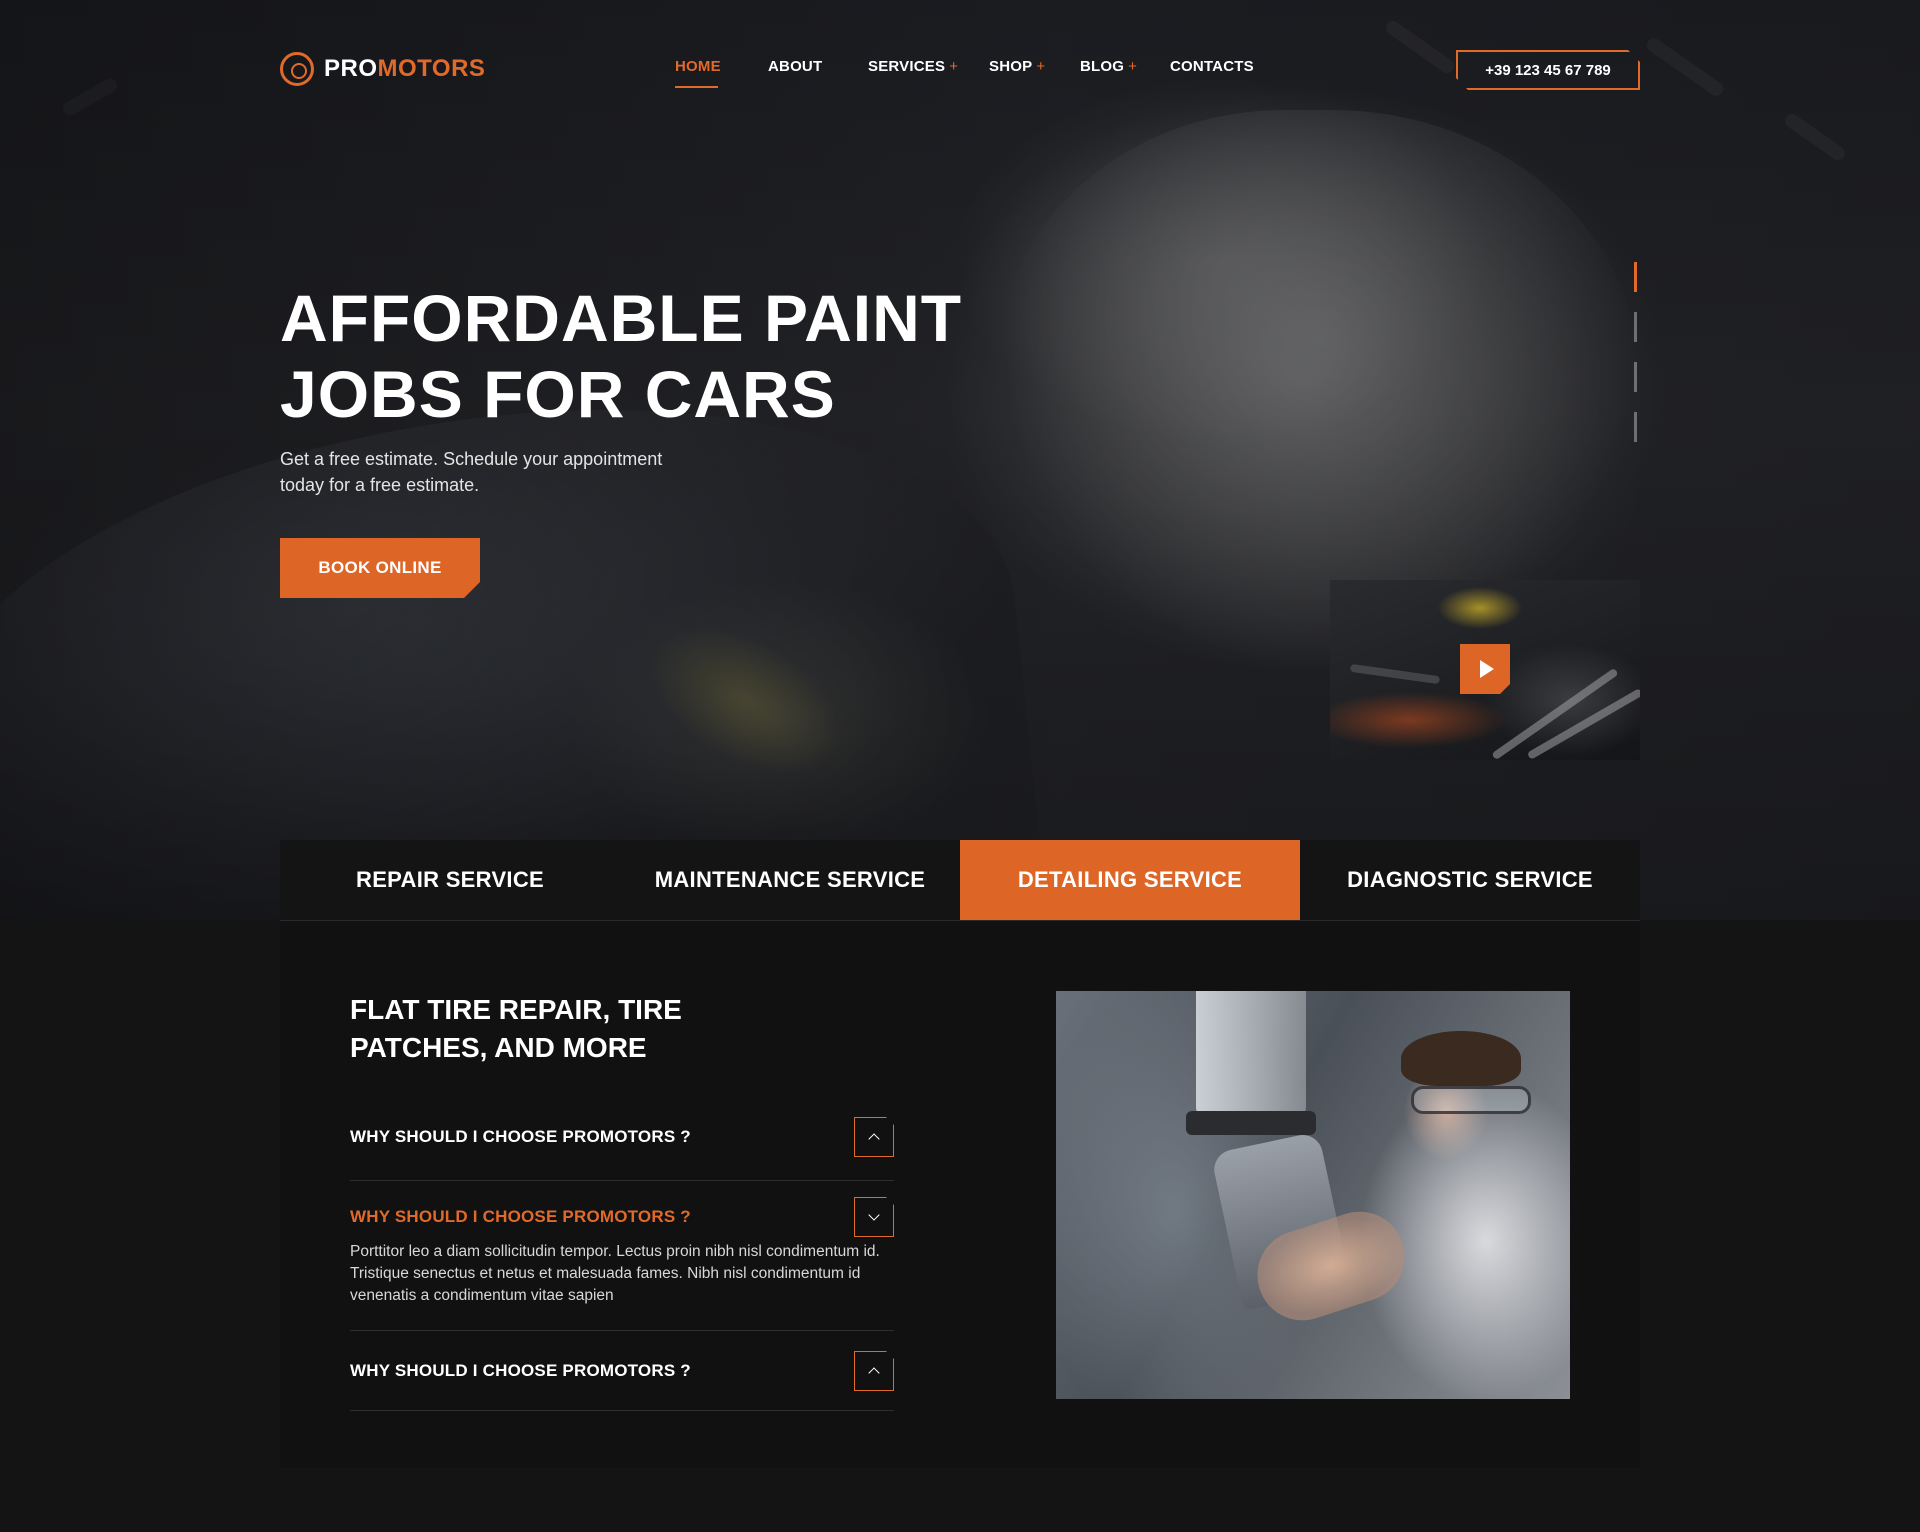  I want to click on nav-item-shop: SHOP +, so click(1017, 66).